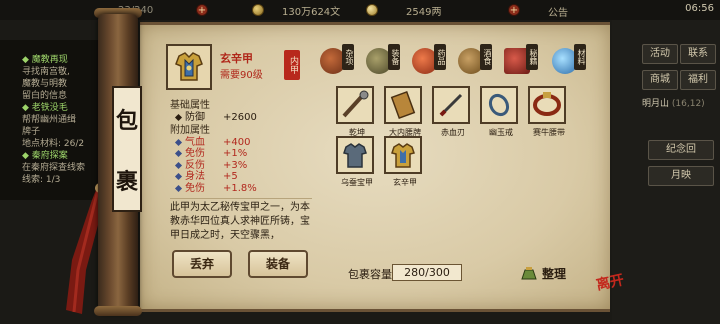  I want to click on stat-row: 气血 +400, so click(241, 143).